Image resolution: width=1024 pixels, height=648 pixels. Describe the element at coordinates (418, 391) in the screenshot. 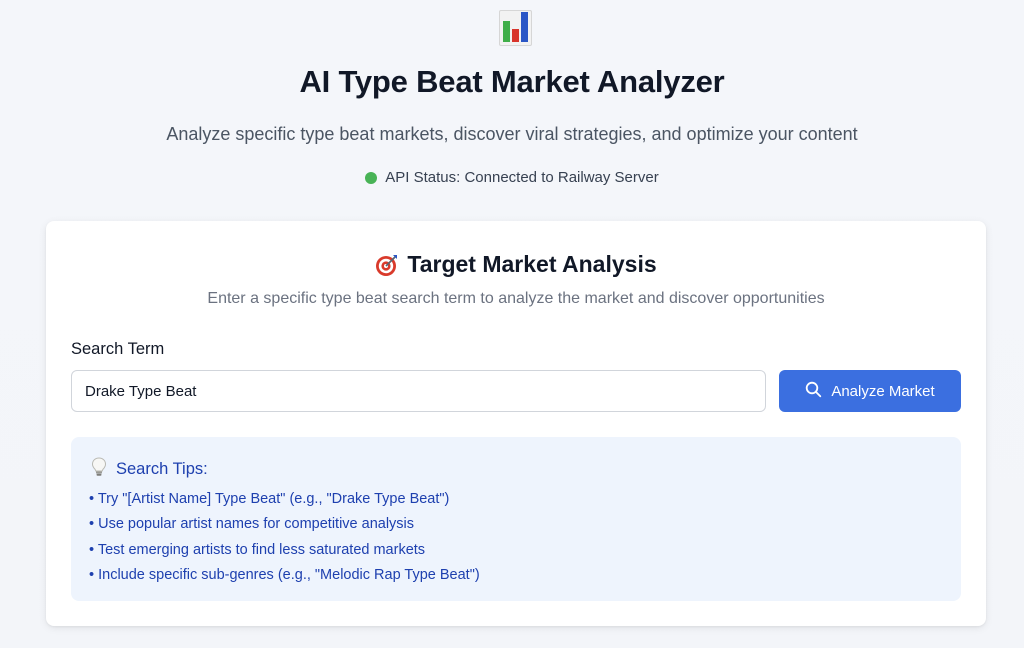

I see `search-term-input` at that location.